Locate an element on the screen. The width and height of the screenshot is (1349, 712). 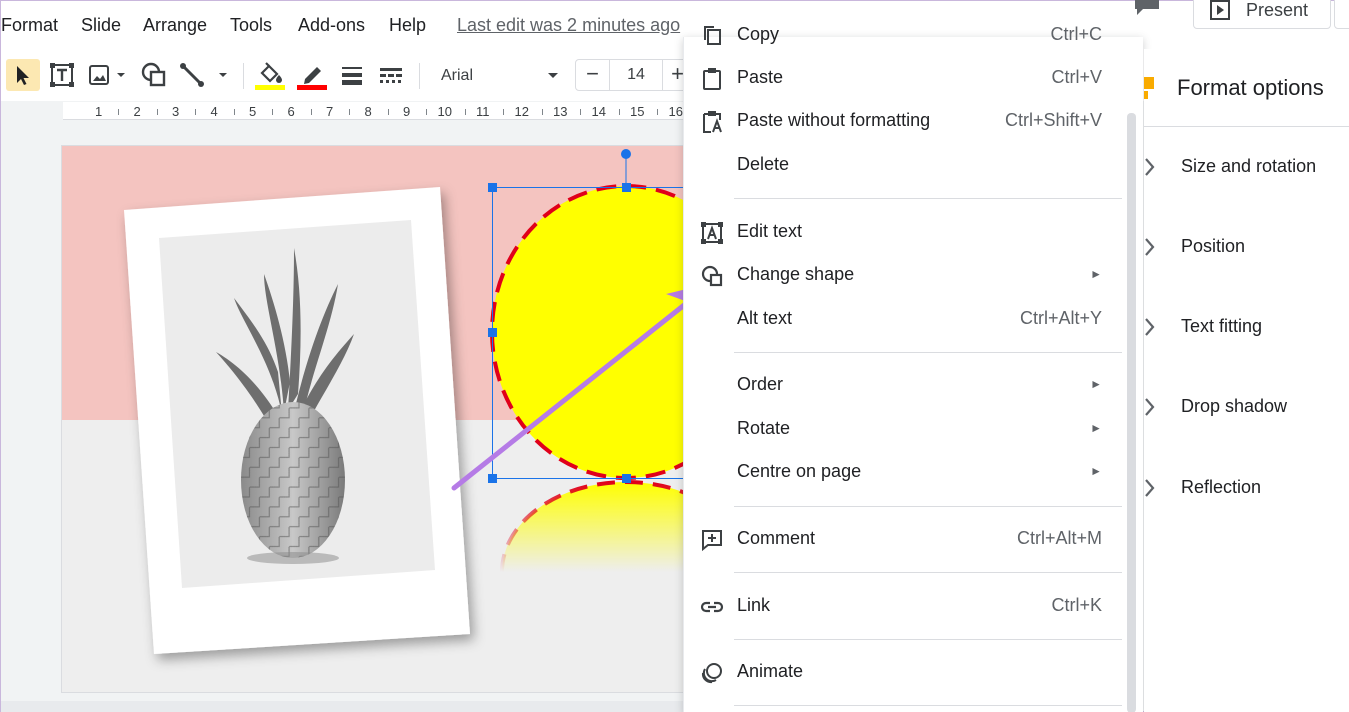
resize-handle-bottom is located at coordinates (626, 478).